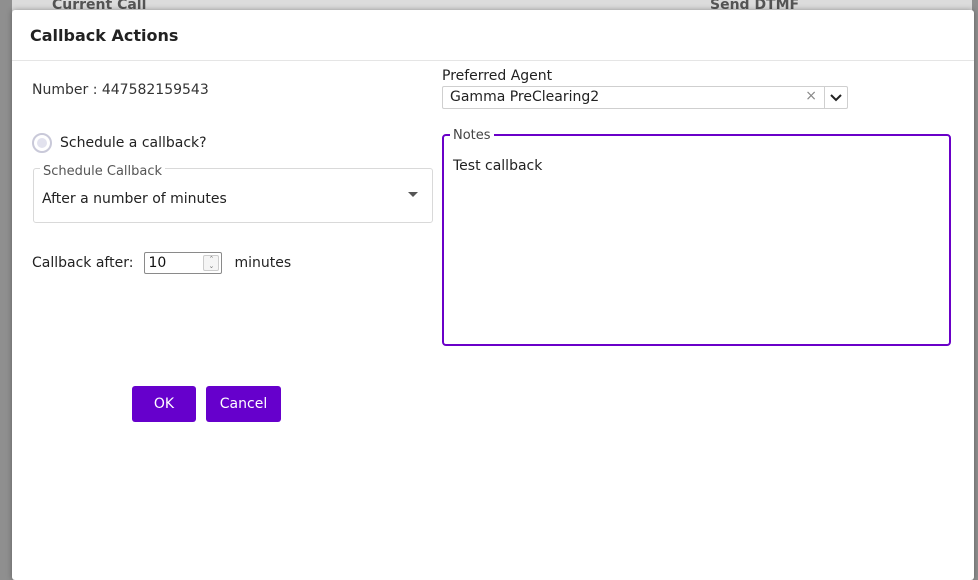 Image resolution: width=978 pixels, height=580 pixels. What do you see at coordinates (134, 199) in the screenshot?
I see `schedule-callback-value: After a number of minutes` at bounding box center [134, 199].